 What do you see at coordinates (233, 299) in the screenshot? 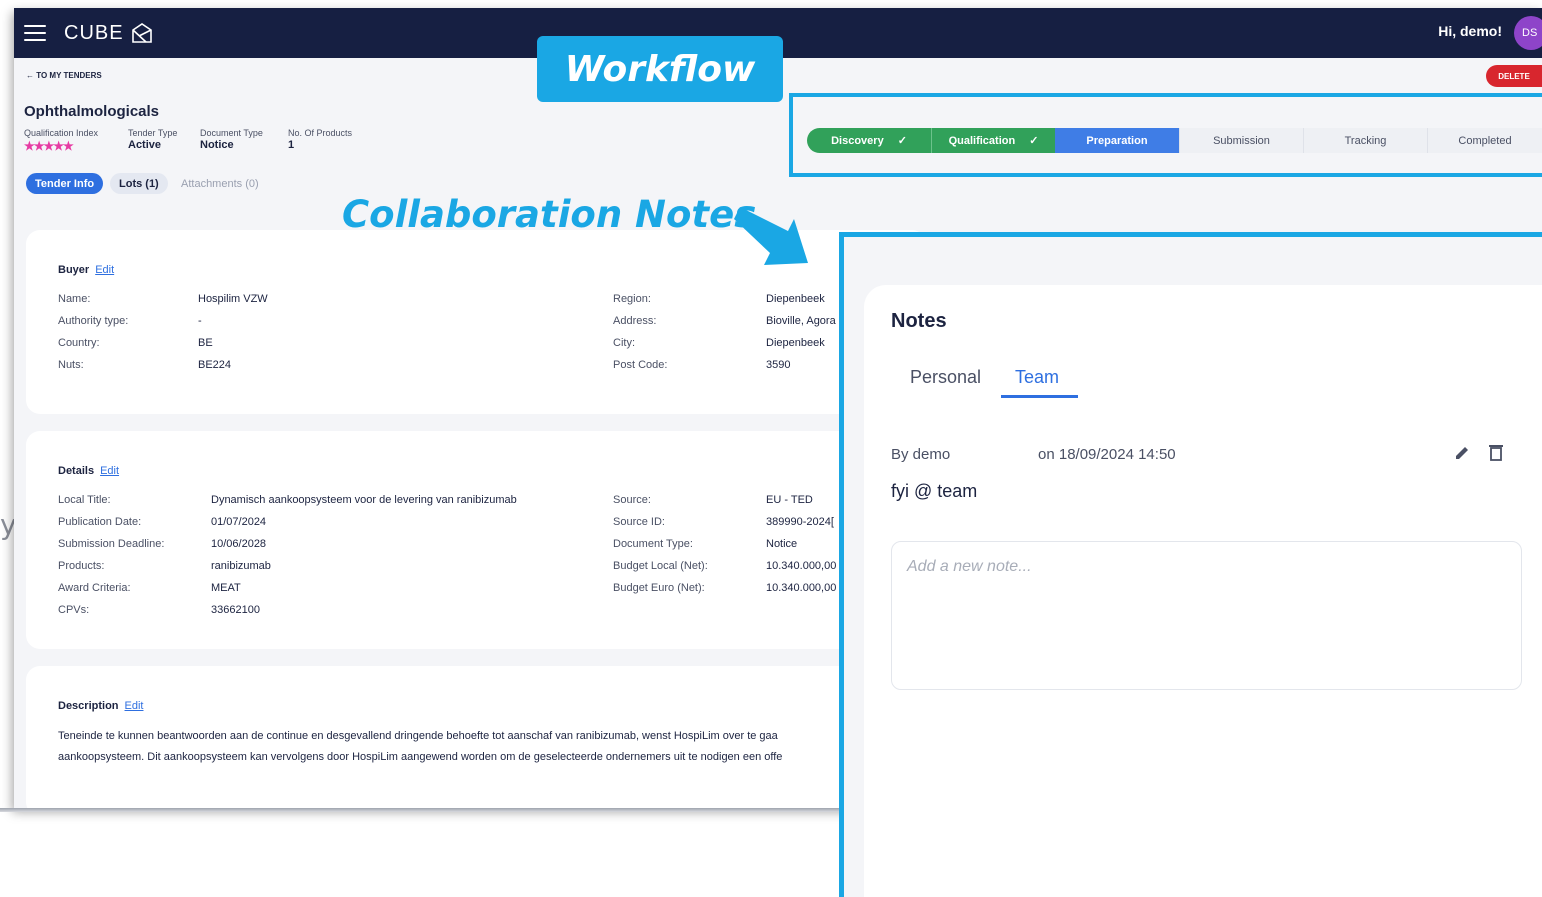
I see `field-value: Hospilim VZW` at bounding box center [233, 299].